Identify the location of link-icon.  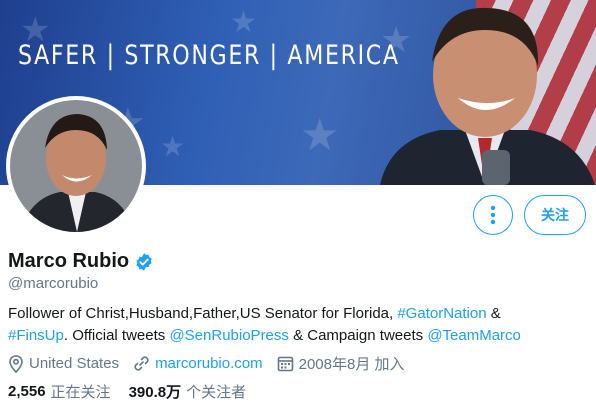
(141, 363).